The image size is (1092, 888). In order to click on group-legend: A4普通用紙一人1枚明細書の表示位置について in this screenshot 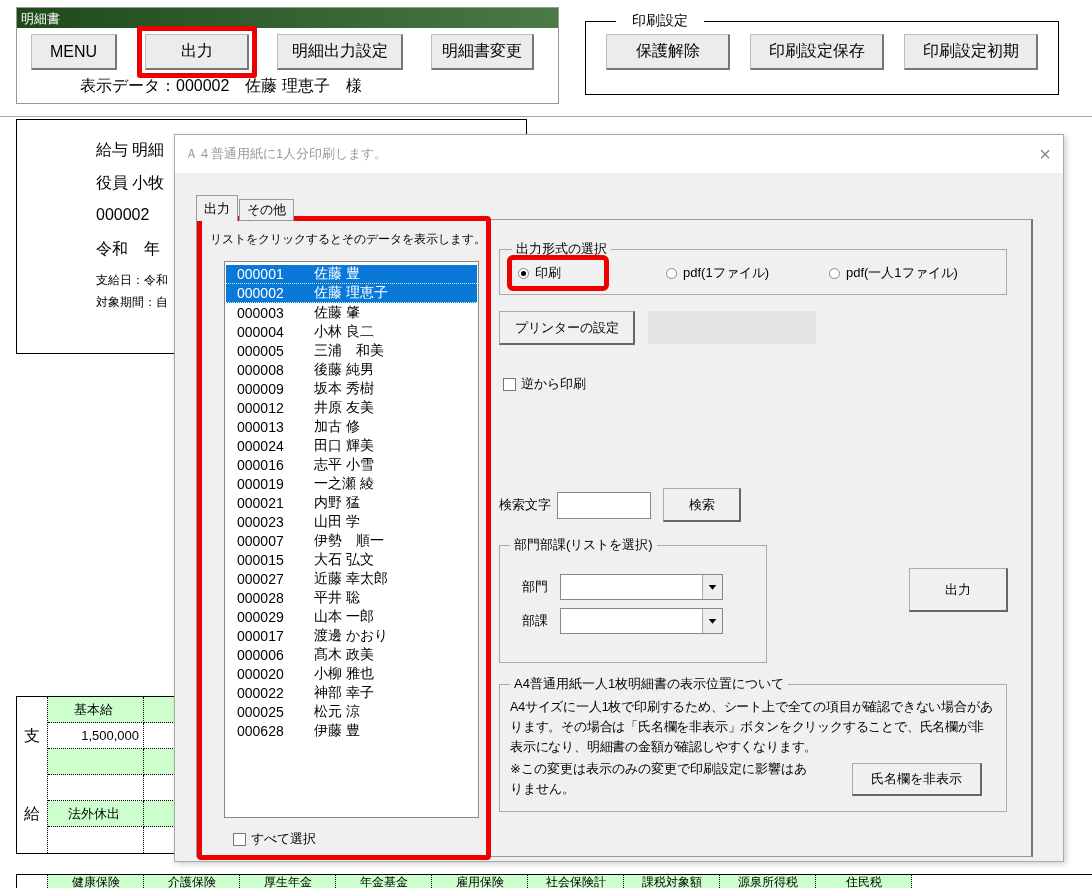, I will do `click(649, 684)`.